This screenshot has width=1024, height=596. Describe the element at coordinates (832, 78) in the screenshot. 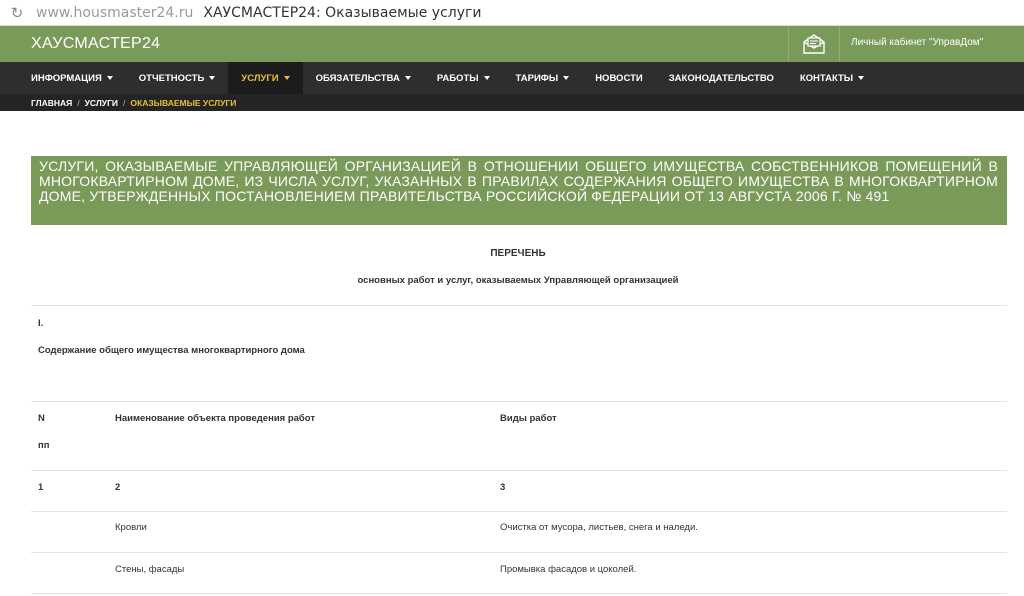

I see `nav-item-contacts: КОНТАКТЫ` at that location.